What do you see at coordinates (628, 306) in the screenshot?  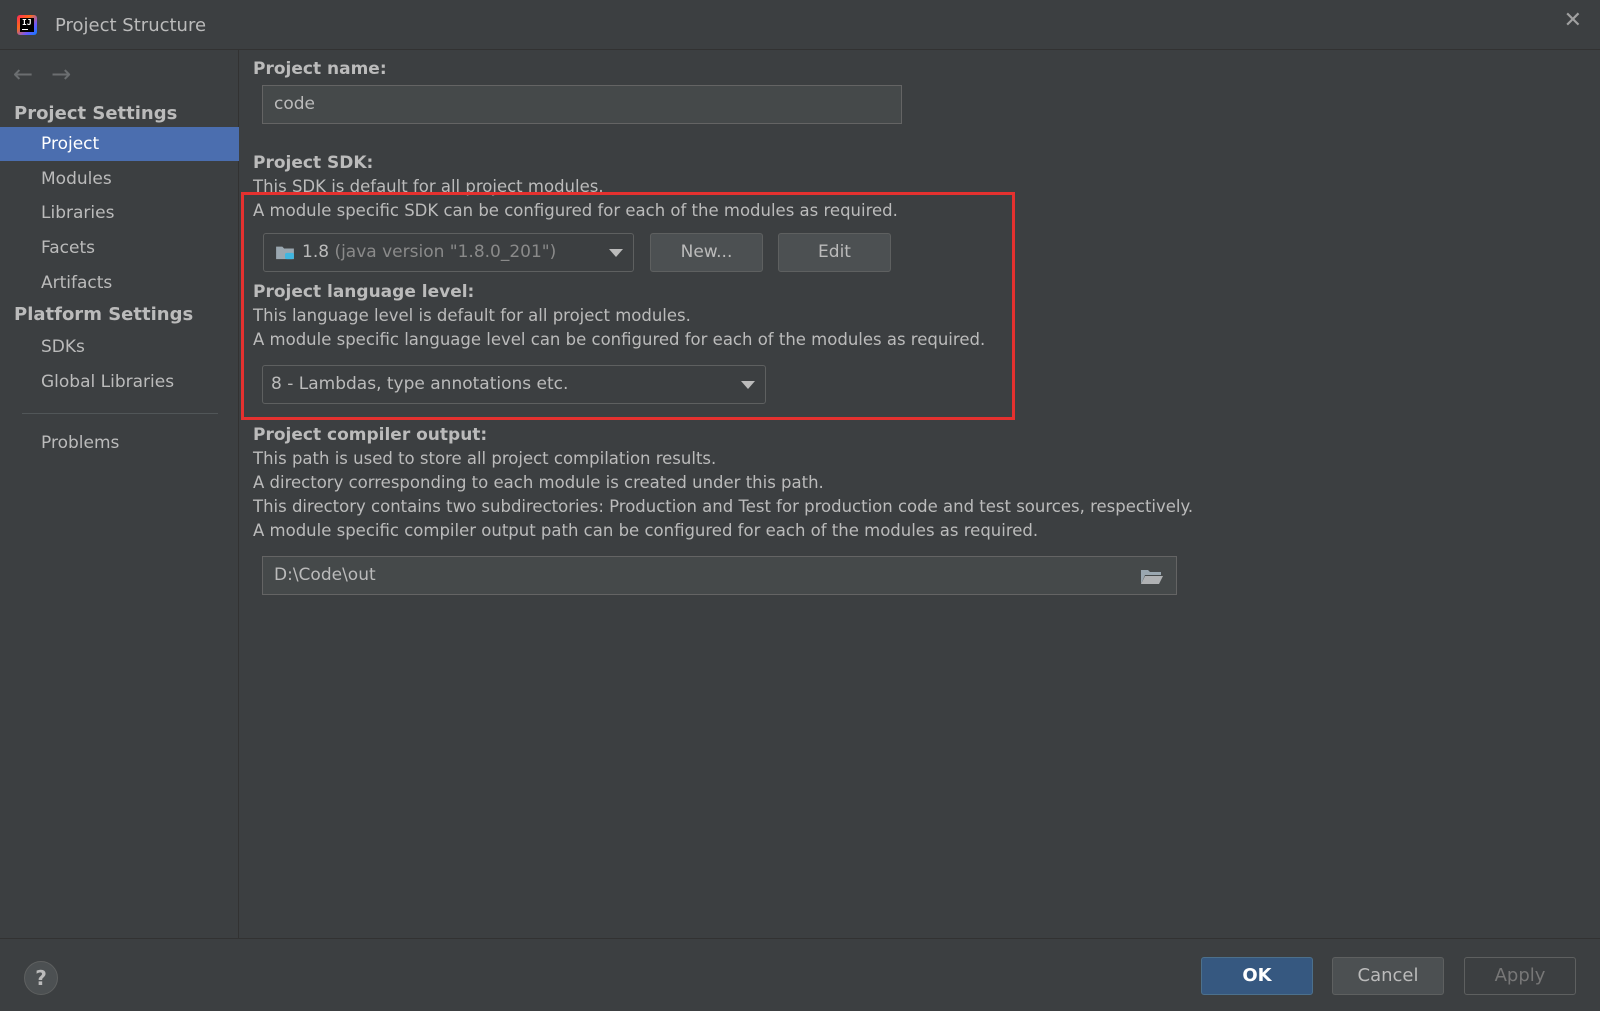 I see `highlight-box` at bounding box center [628, 306].